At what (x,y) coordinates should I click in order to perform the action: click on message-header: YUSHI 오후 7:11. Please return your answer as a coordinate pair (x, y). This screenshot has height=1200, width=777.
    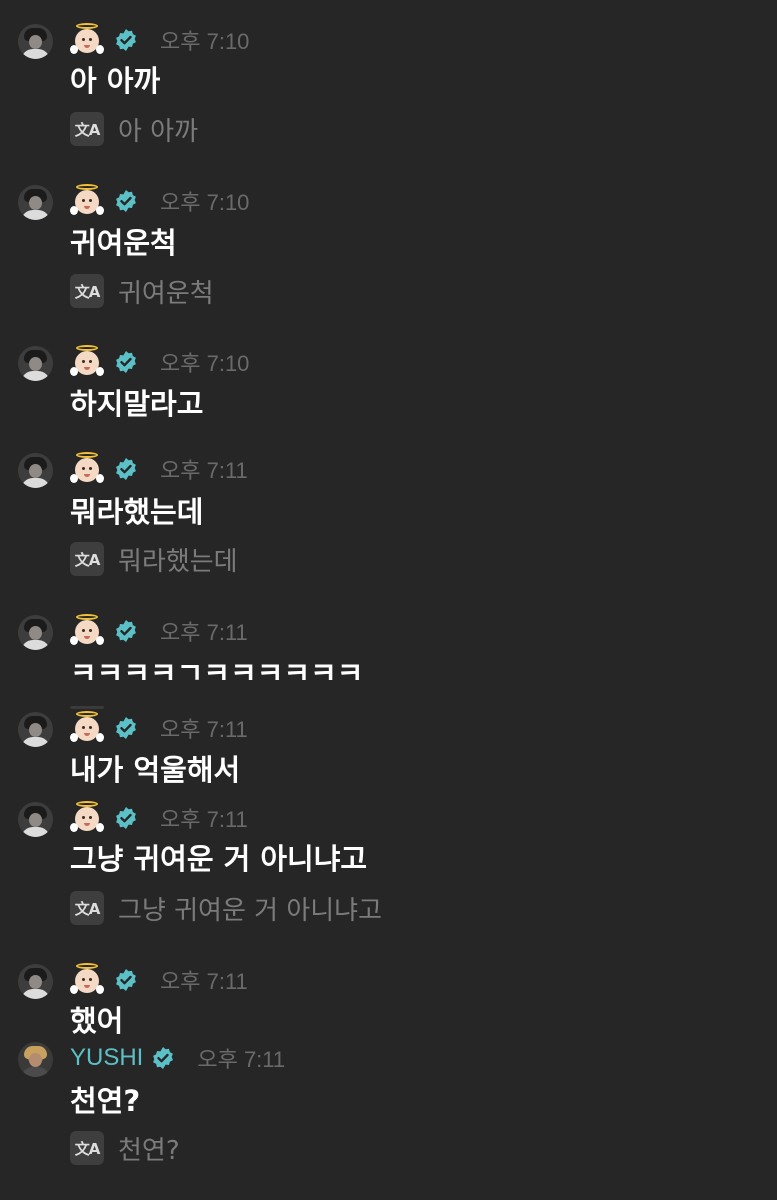
    Looking at the image, I should click on (177, 1058).